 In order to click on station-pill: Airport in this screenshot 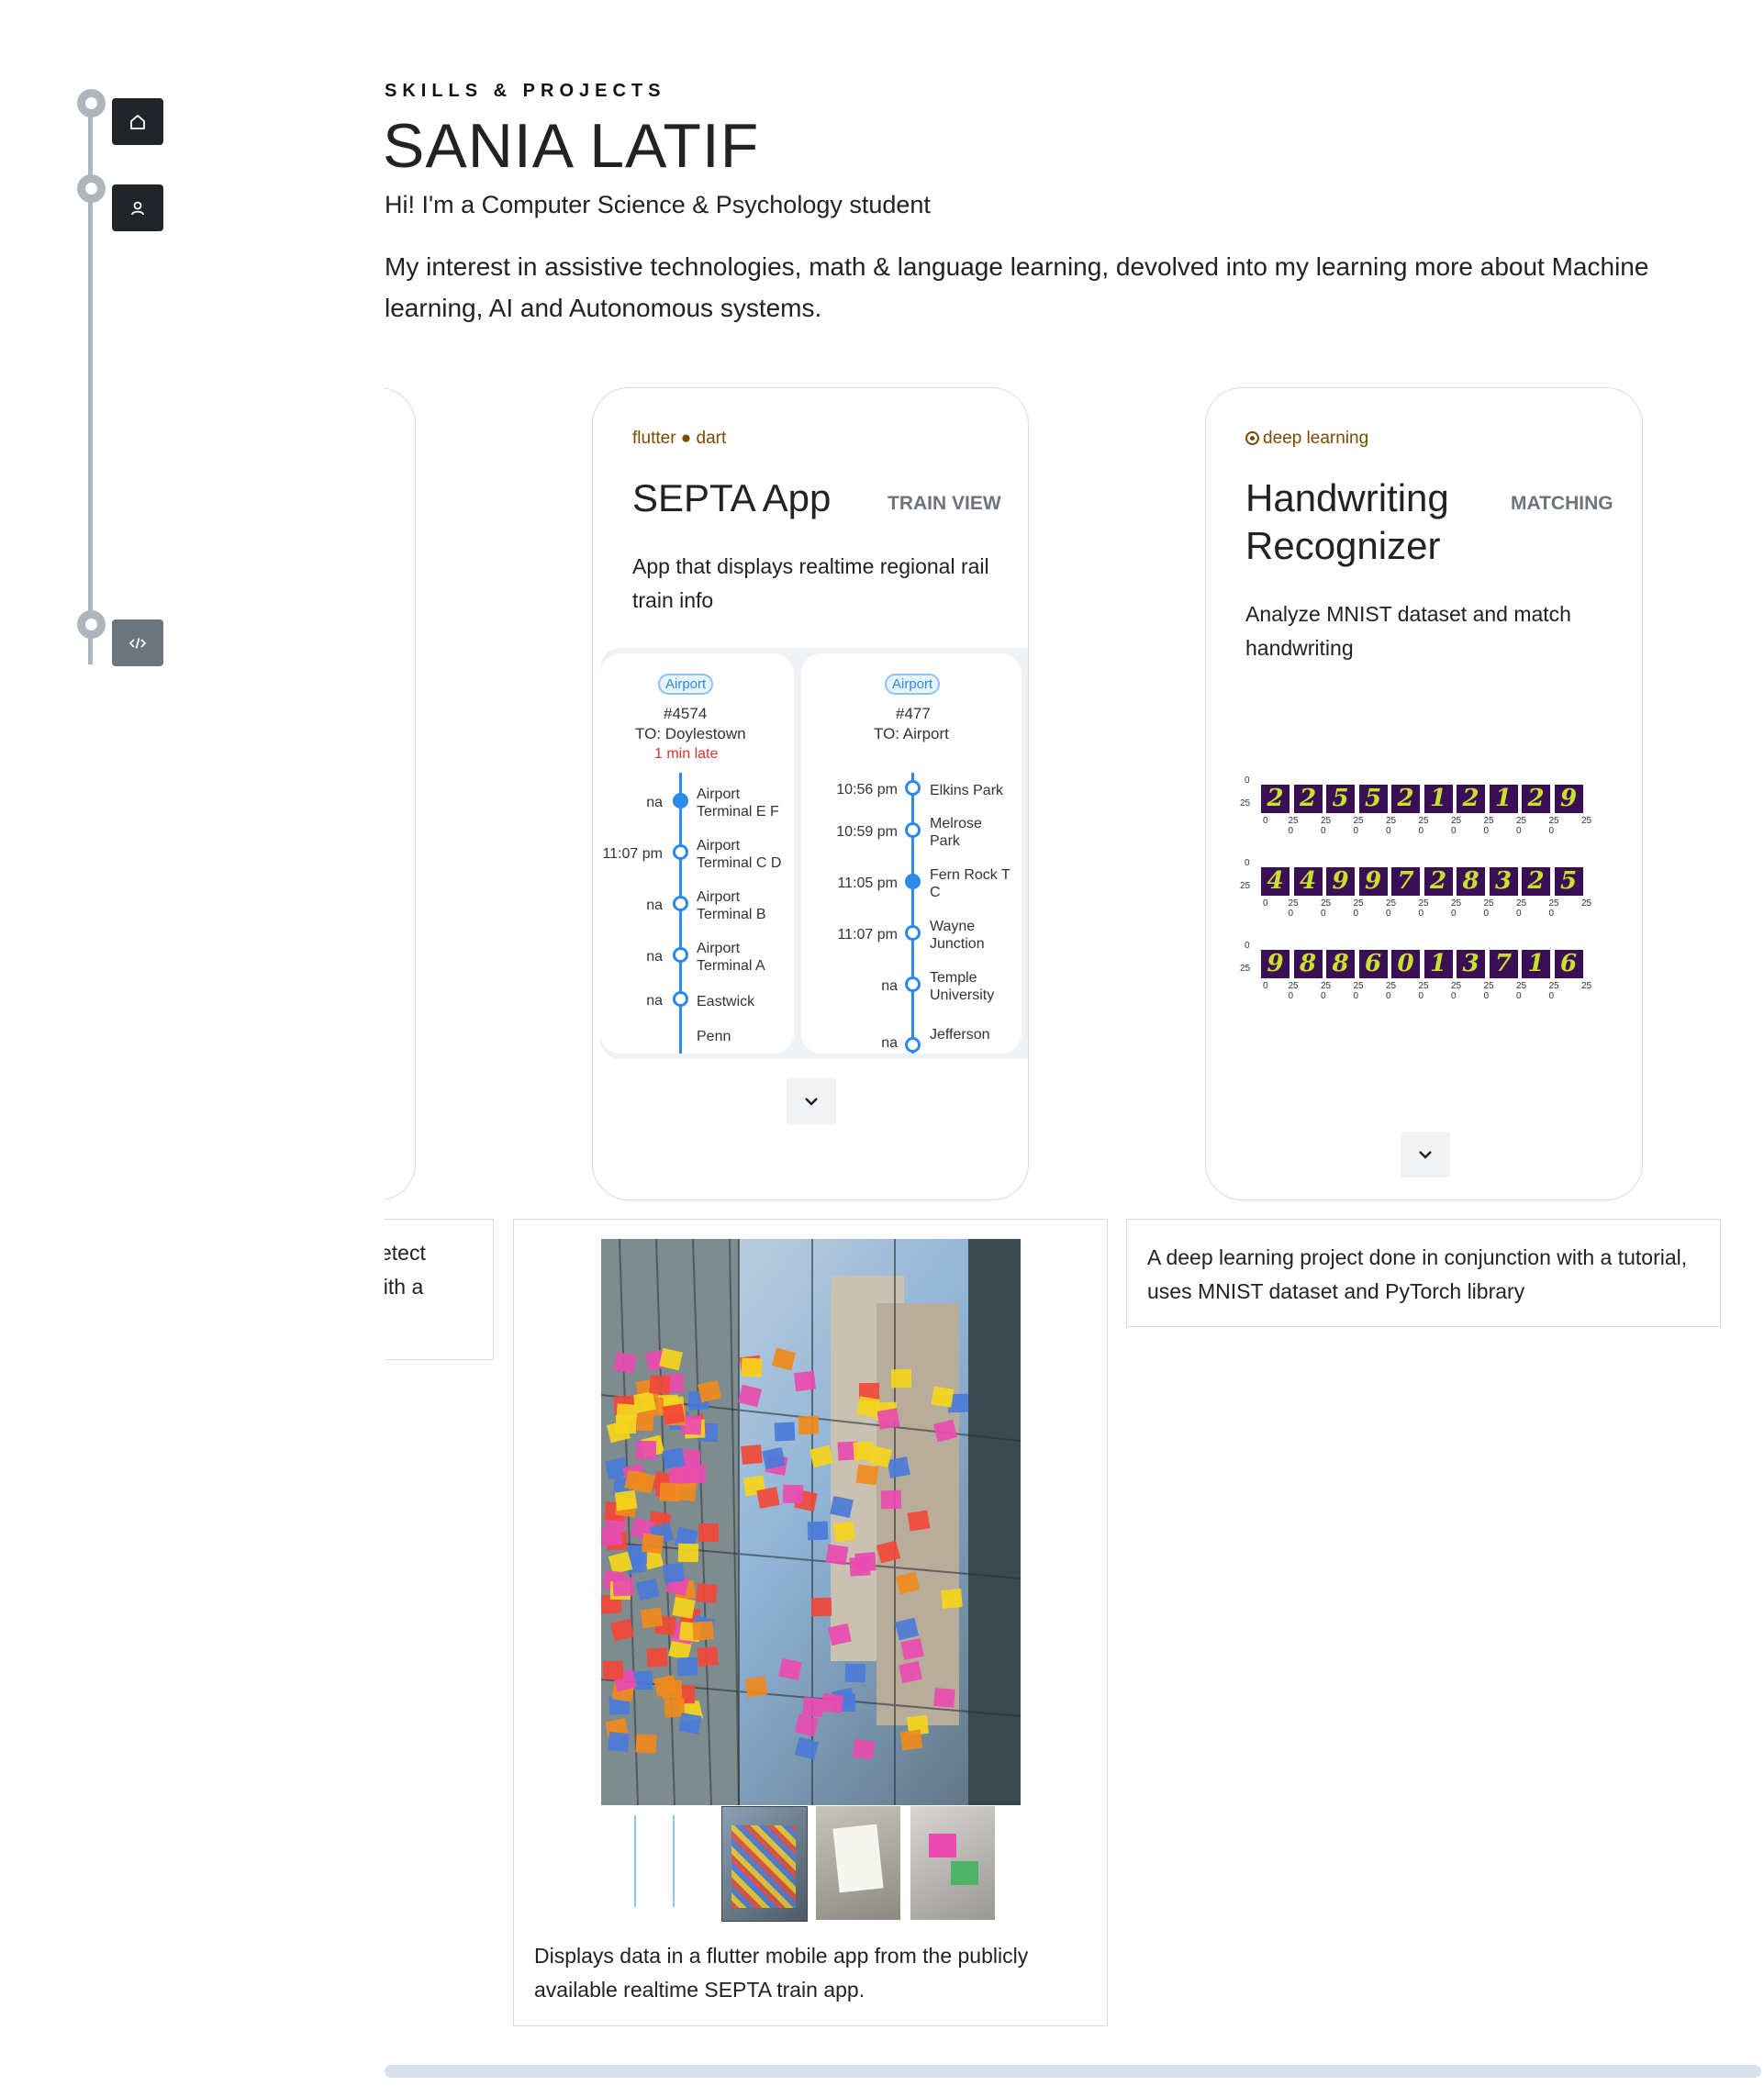, I will do `click(686, 684)`.